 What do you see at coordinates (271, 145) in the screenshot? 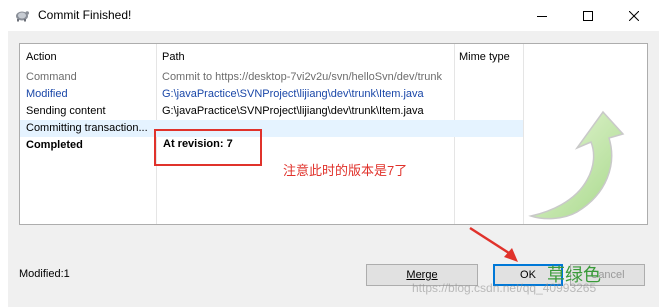
I see `list-item: Completed` at bounding box center [271, 145].